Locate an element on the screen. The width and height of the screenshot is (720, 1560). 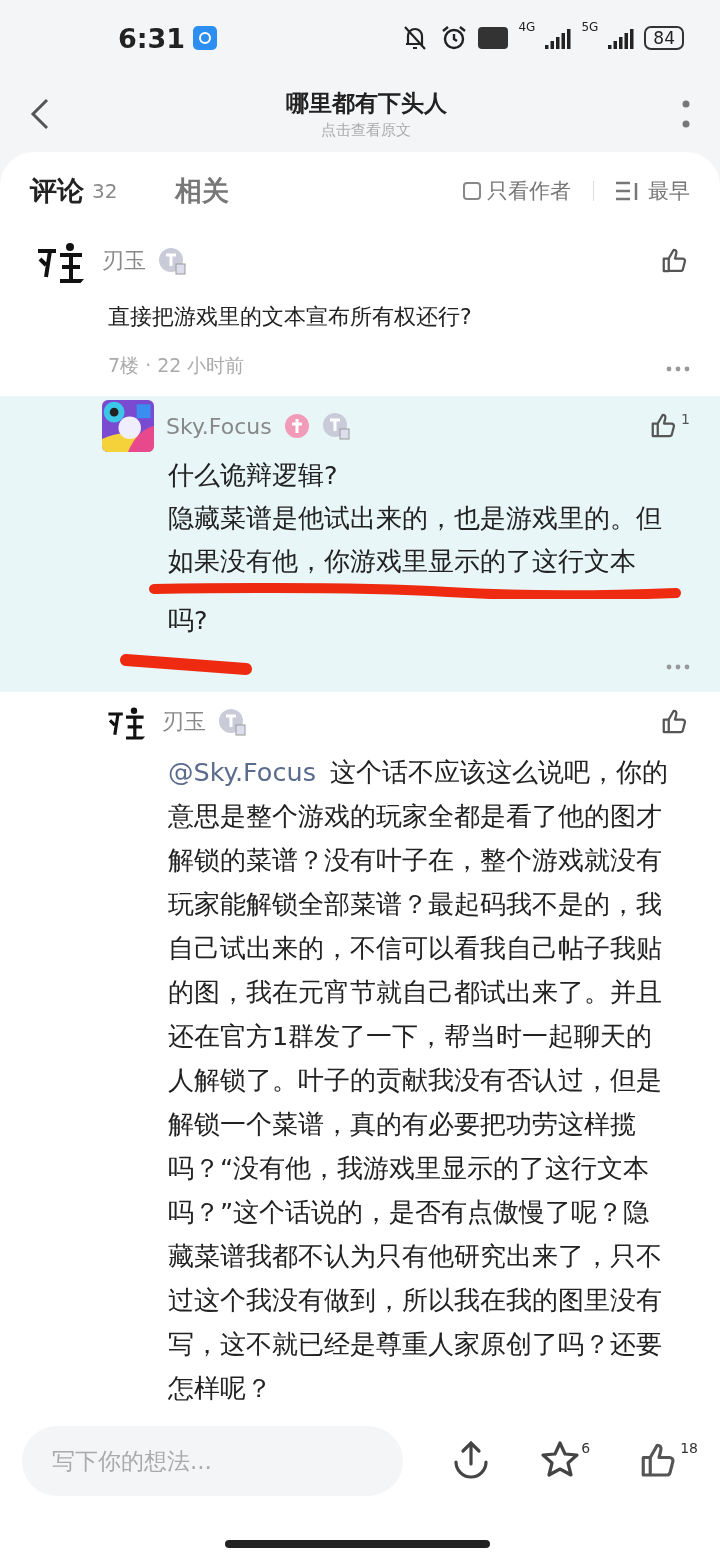
comment-count: 32 is located at coordinates (105, 191).